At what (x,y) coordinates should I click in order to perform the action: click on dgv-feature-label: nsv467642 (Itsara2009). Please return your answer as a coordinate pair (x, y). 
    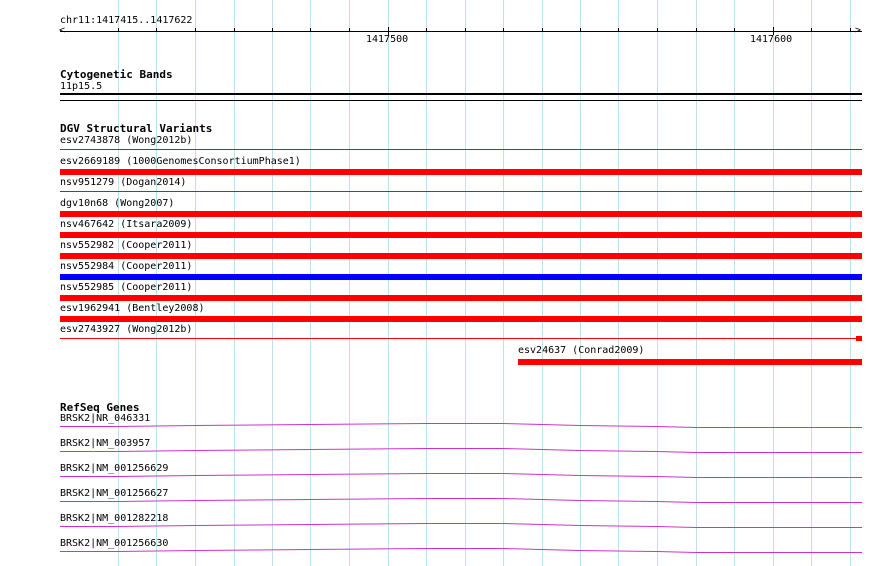
    Looking at the image, I should click on (126, 224).